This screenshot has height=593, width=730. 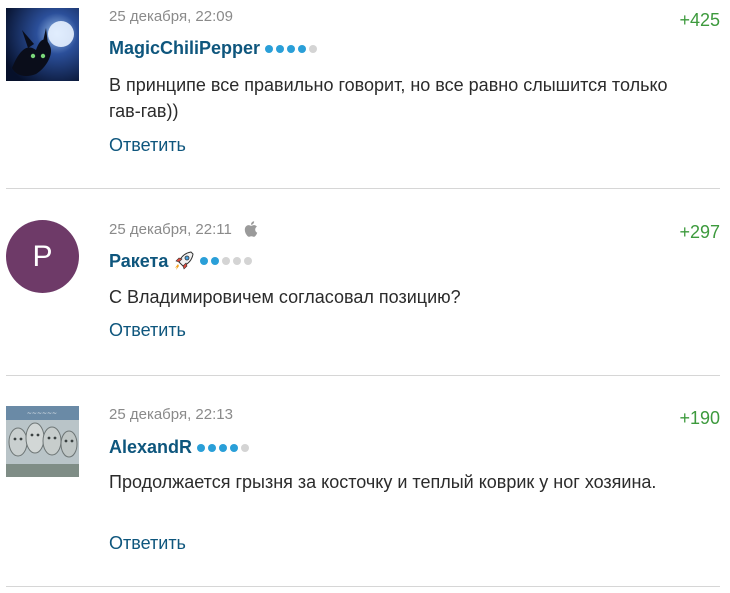 I want to click on avatar, so click(x=42, y=44).